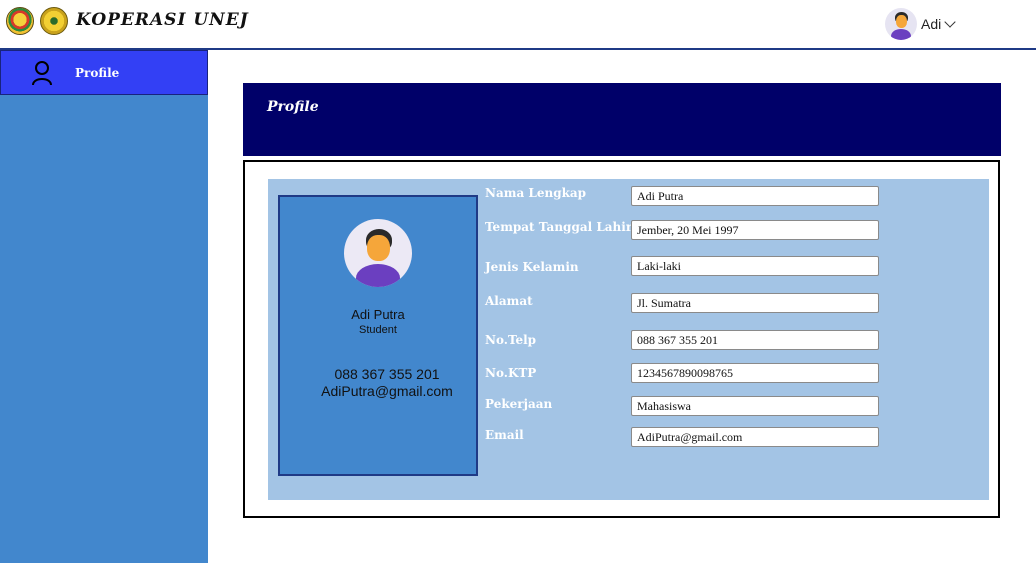 This screenshot has height=563, width=1036. What do you see at coordinates (920, 24) in the screenshot?
I see `user-menu: Adi` at bounding box center [920, 24].